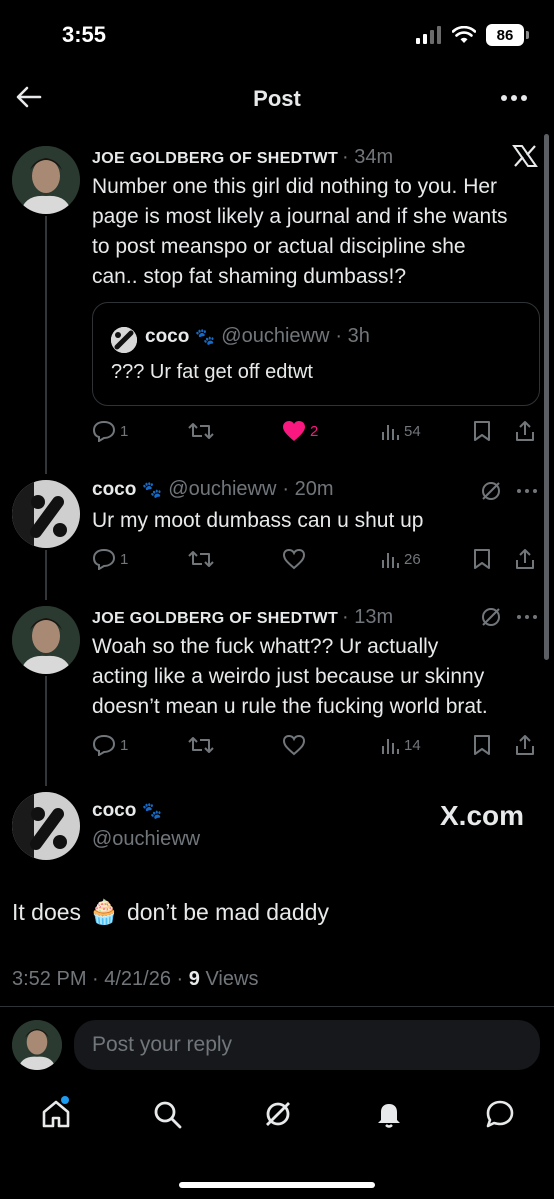 Image resolution: width=554 pixels, height=1199 pixels. What do you see at coordinates (400, 559) in the screenshot?
I see `views-button: 26` at bounding box center [400, 559].